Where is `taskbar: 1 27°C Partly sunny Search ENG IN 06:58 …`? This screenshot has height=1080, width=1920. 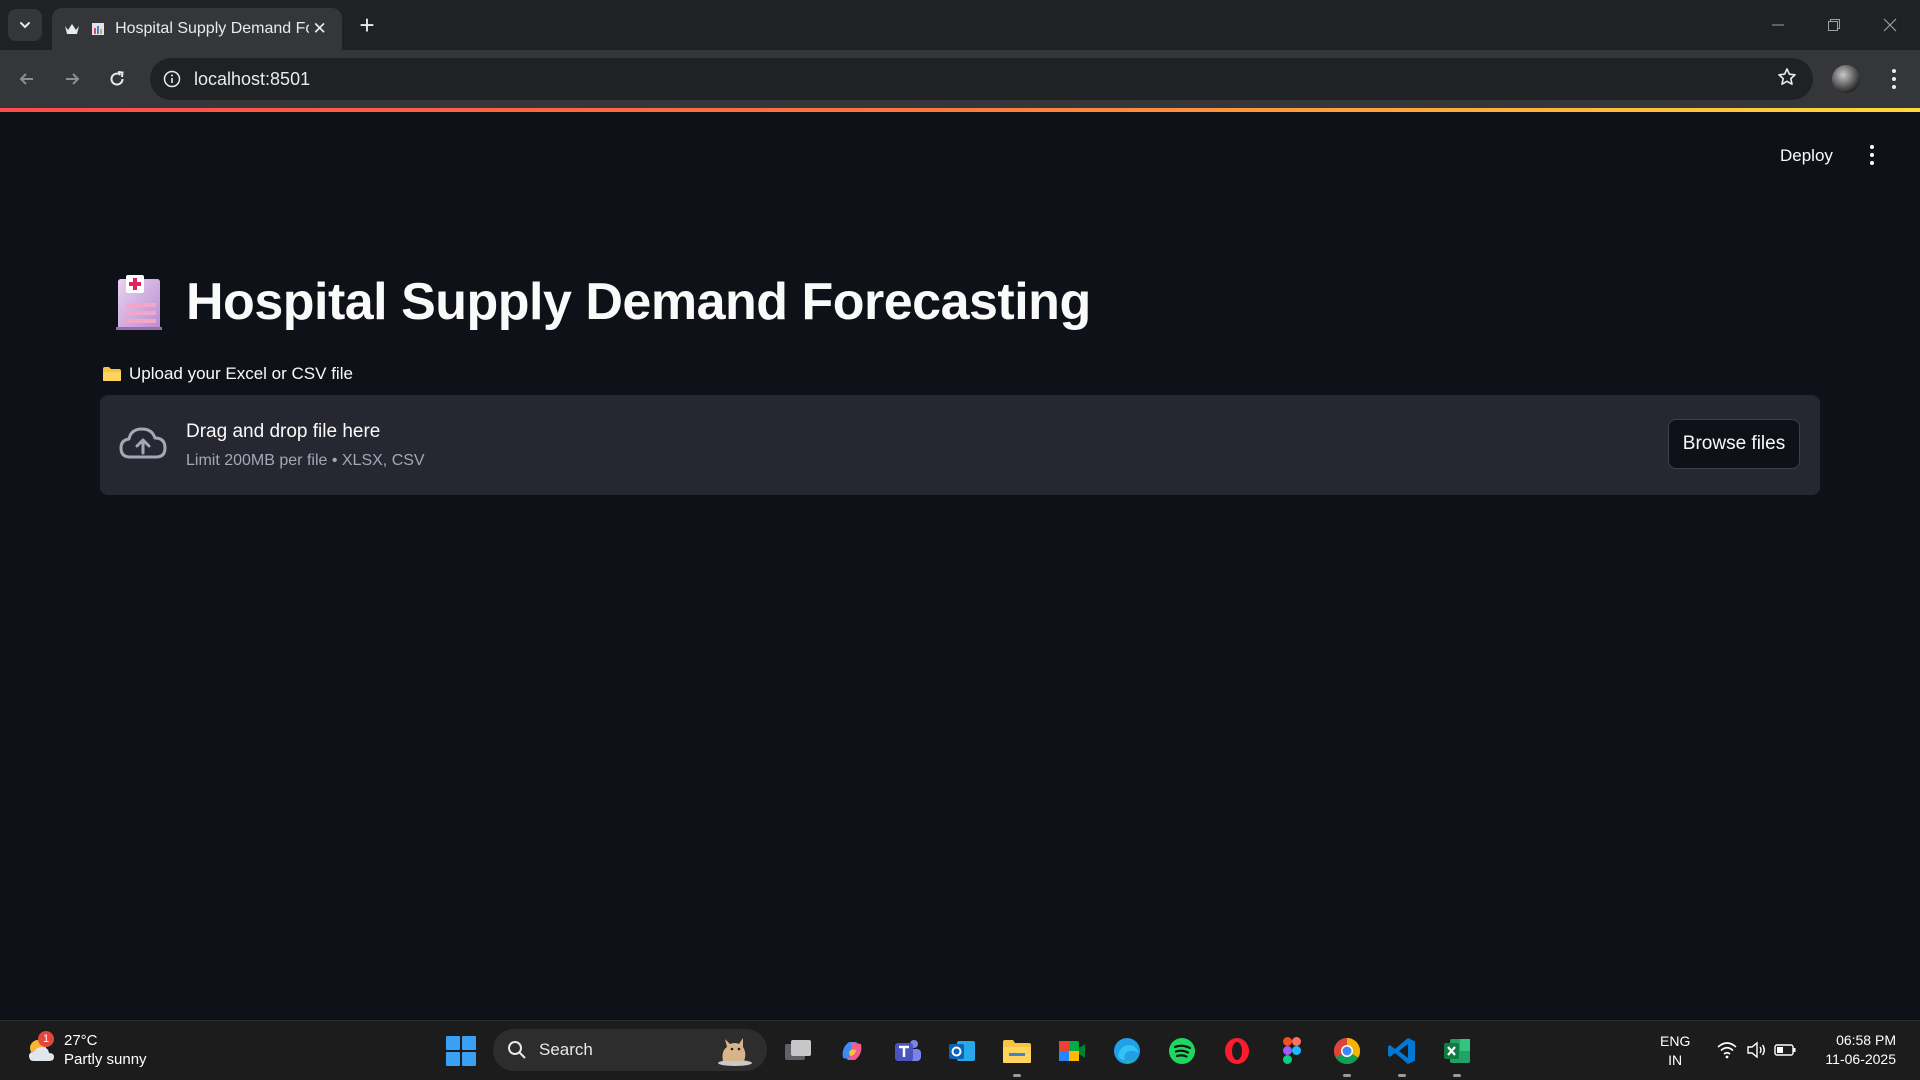 taskbar: 1 27°C Partly sunny Search ENG IN 06:58 … is located at coordinates (960, 1050).